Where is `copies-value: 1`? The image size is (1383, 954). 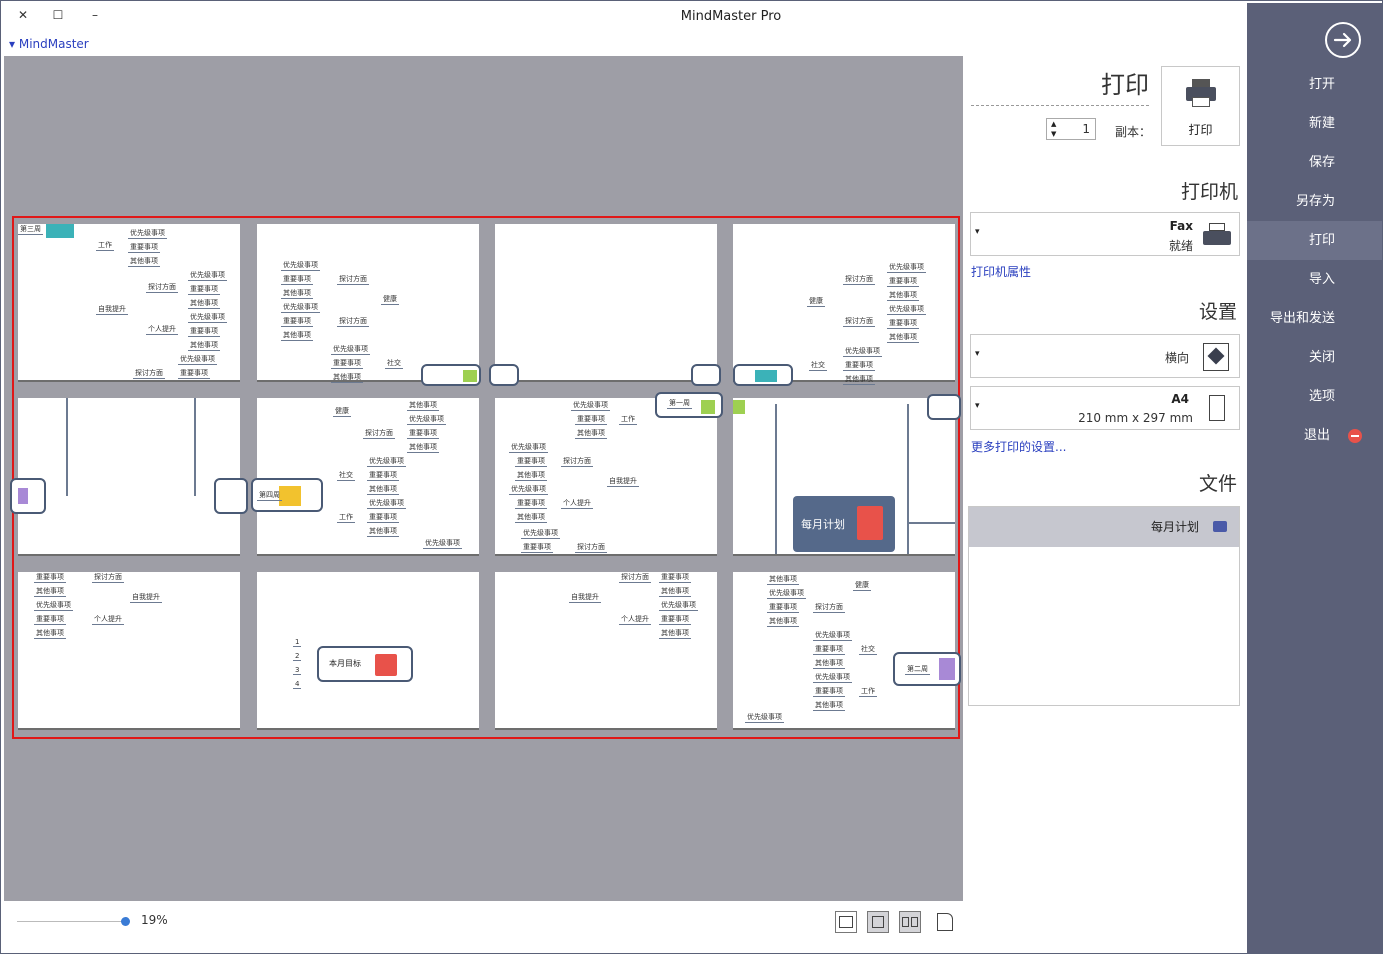 copies-value: 1 is located at coordinates (1086, 129).